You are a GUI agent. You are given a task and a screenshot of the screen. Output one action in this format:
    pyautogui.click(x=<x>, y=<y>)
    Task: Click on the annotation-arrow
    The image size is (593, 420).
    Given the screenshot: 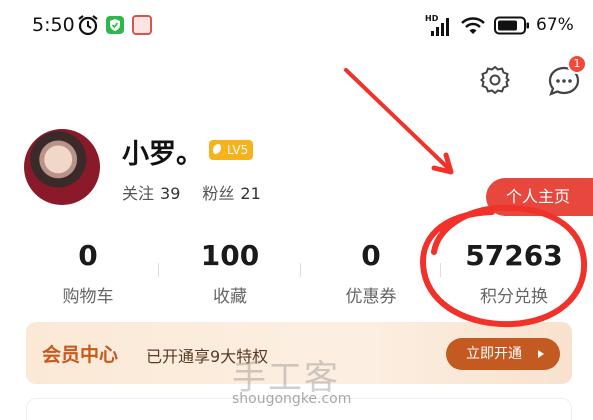 What is the action you would take?
    pyautogui.click(x=397, y=119)
    